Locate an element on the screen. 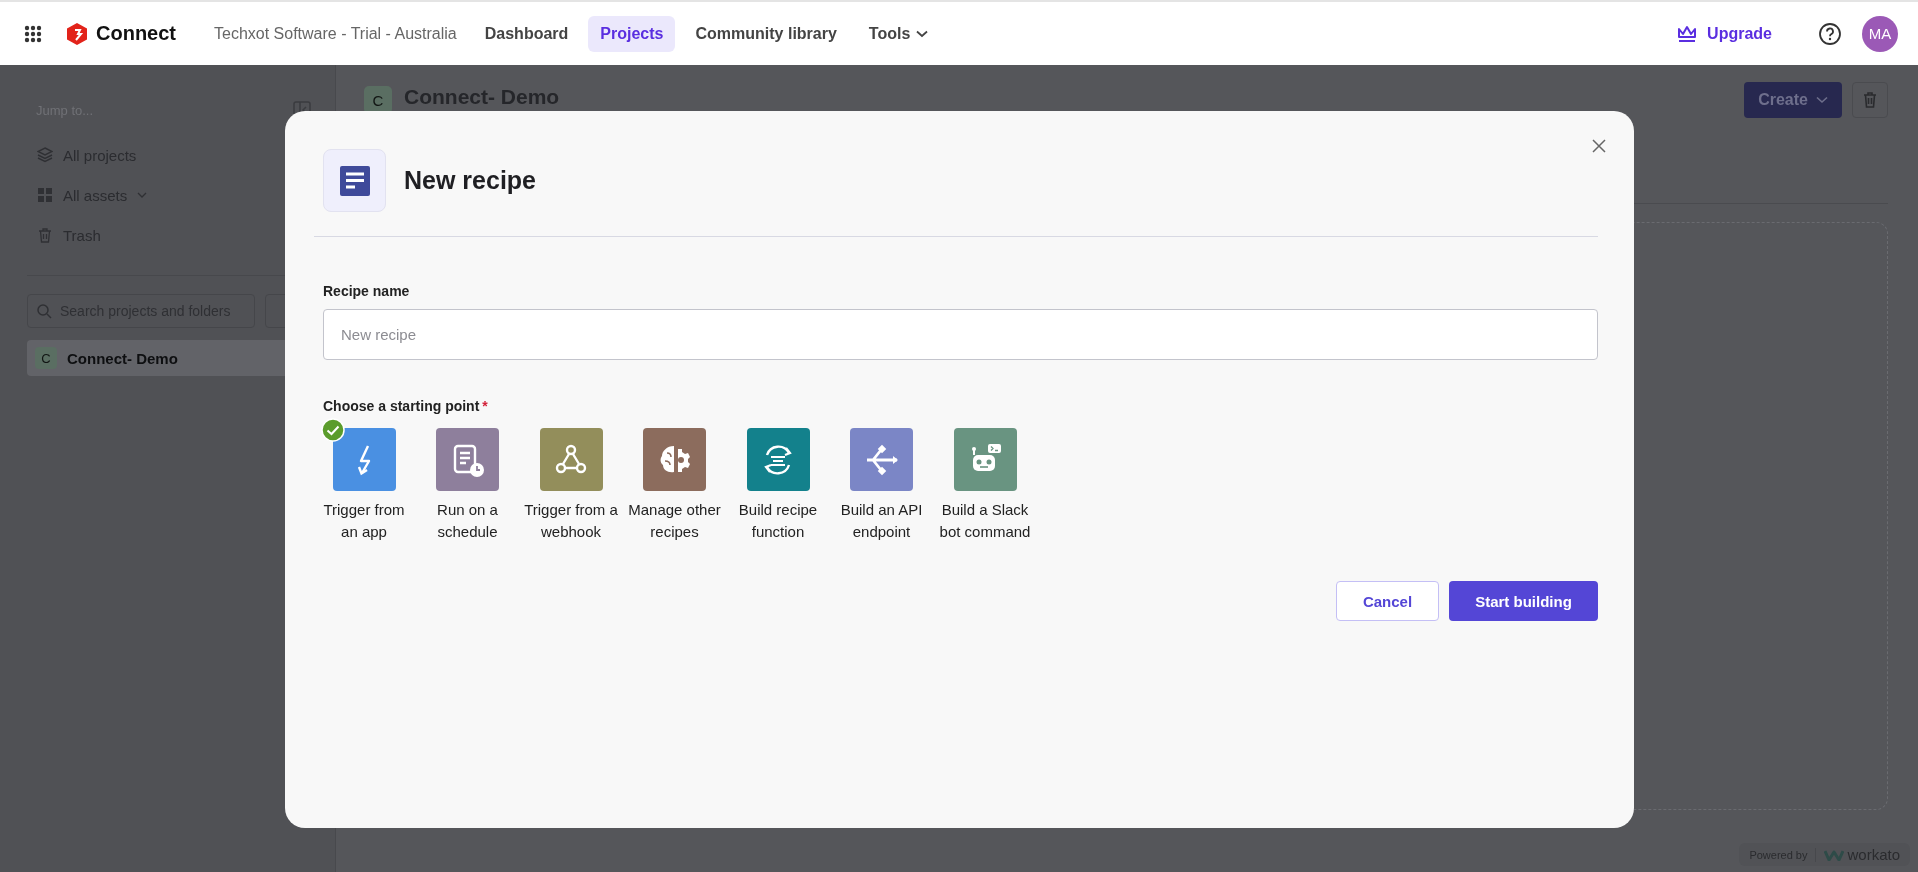 This screenshot has width=1918, height=872. upgrade-button: Upgrade is located at coordinates (1724, 33).